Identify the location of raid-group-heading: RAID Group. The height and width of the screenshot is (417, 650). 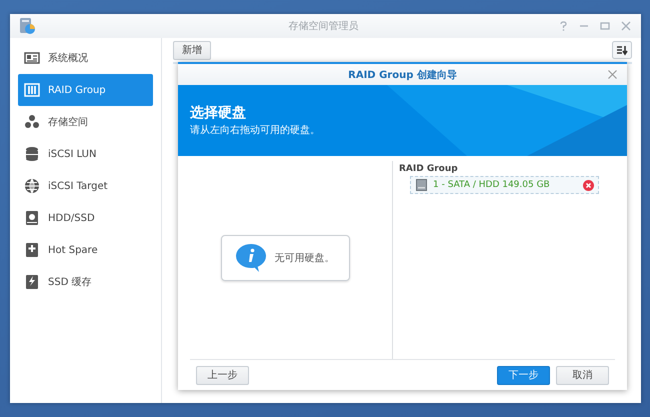
(429, 169).